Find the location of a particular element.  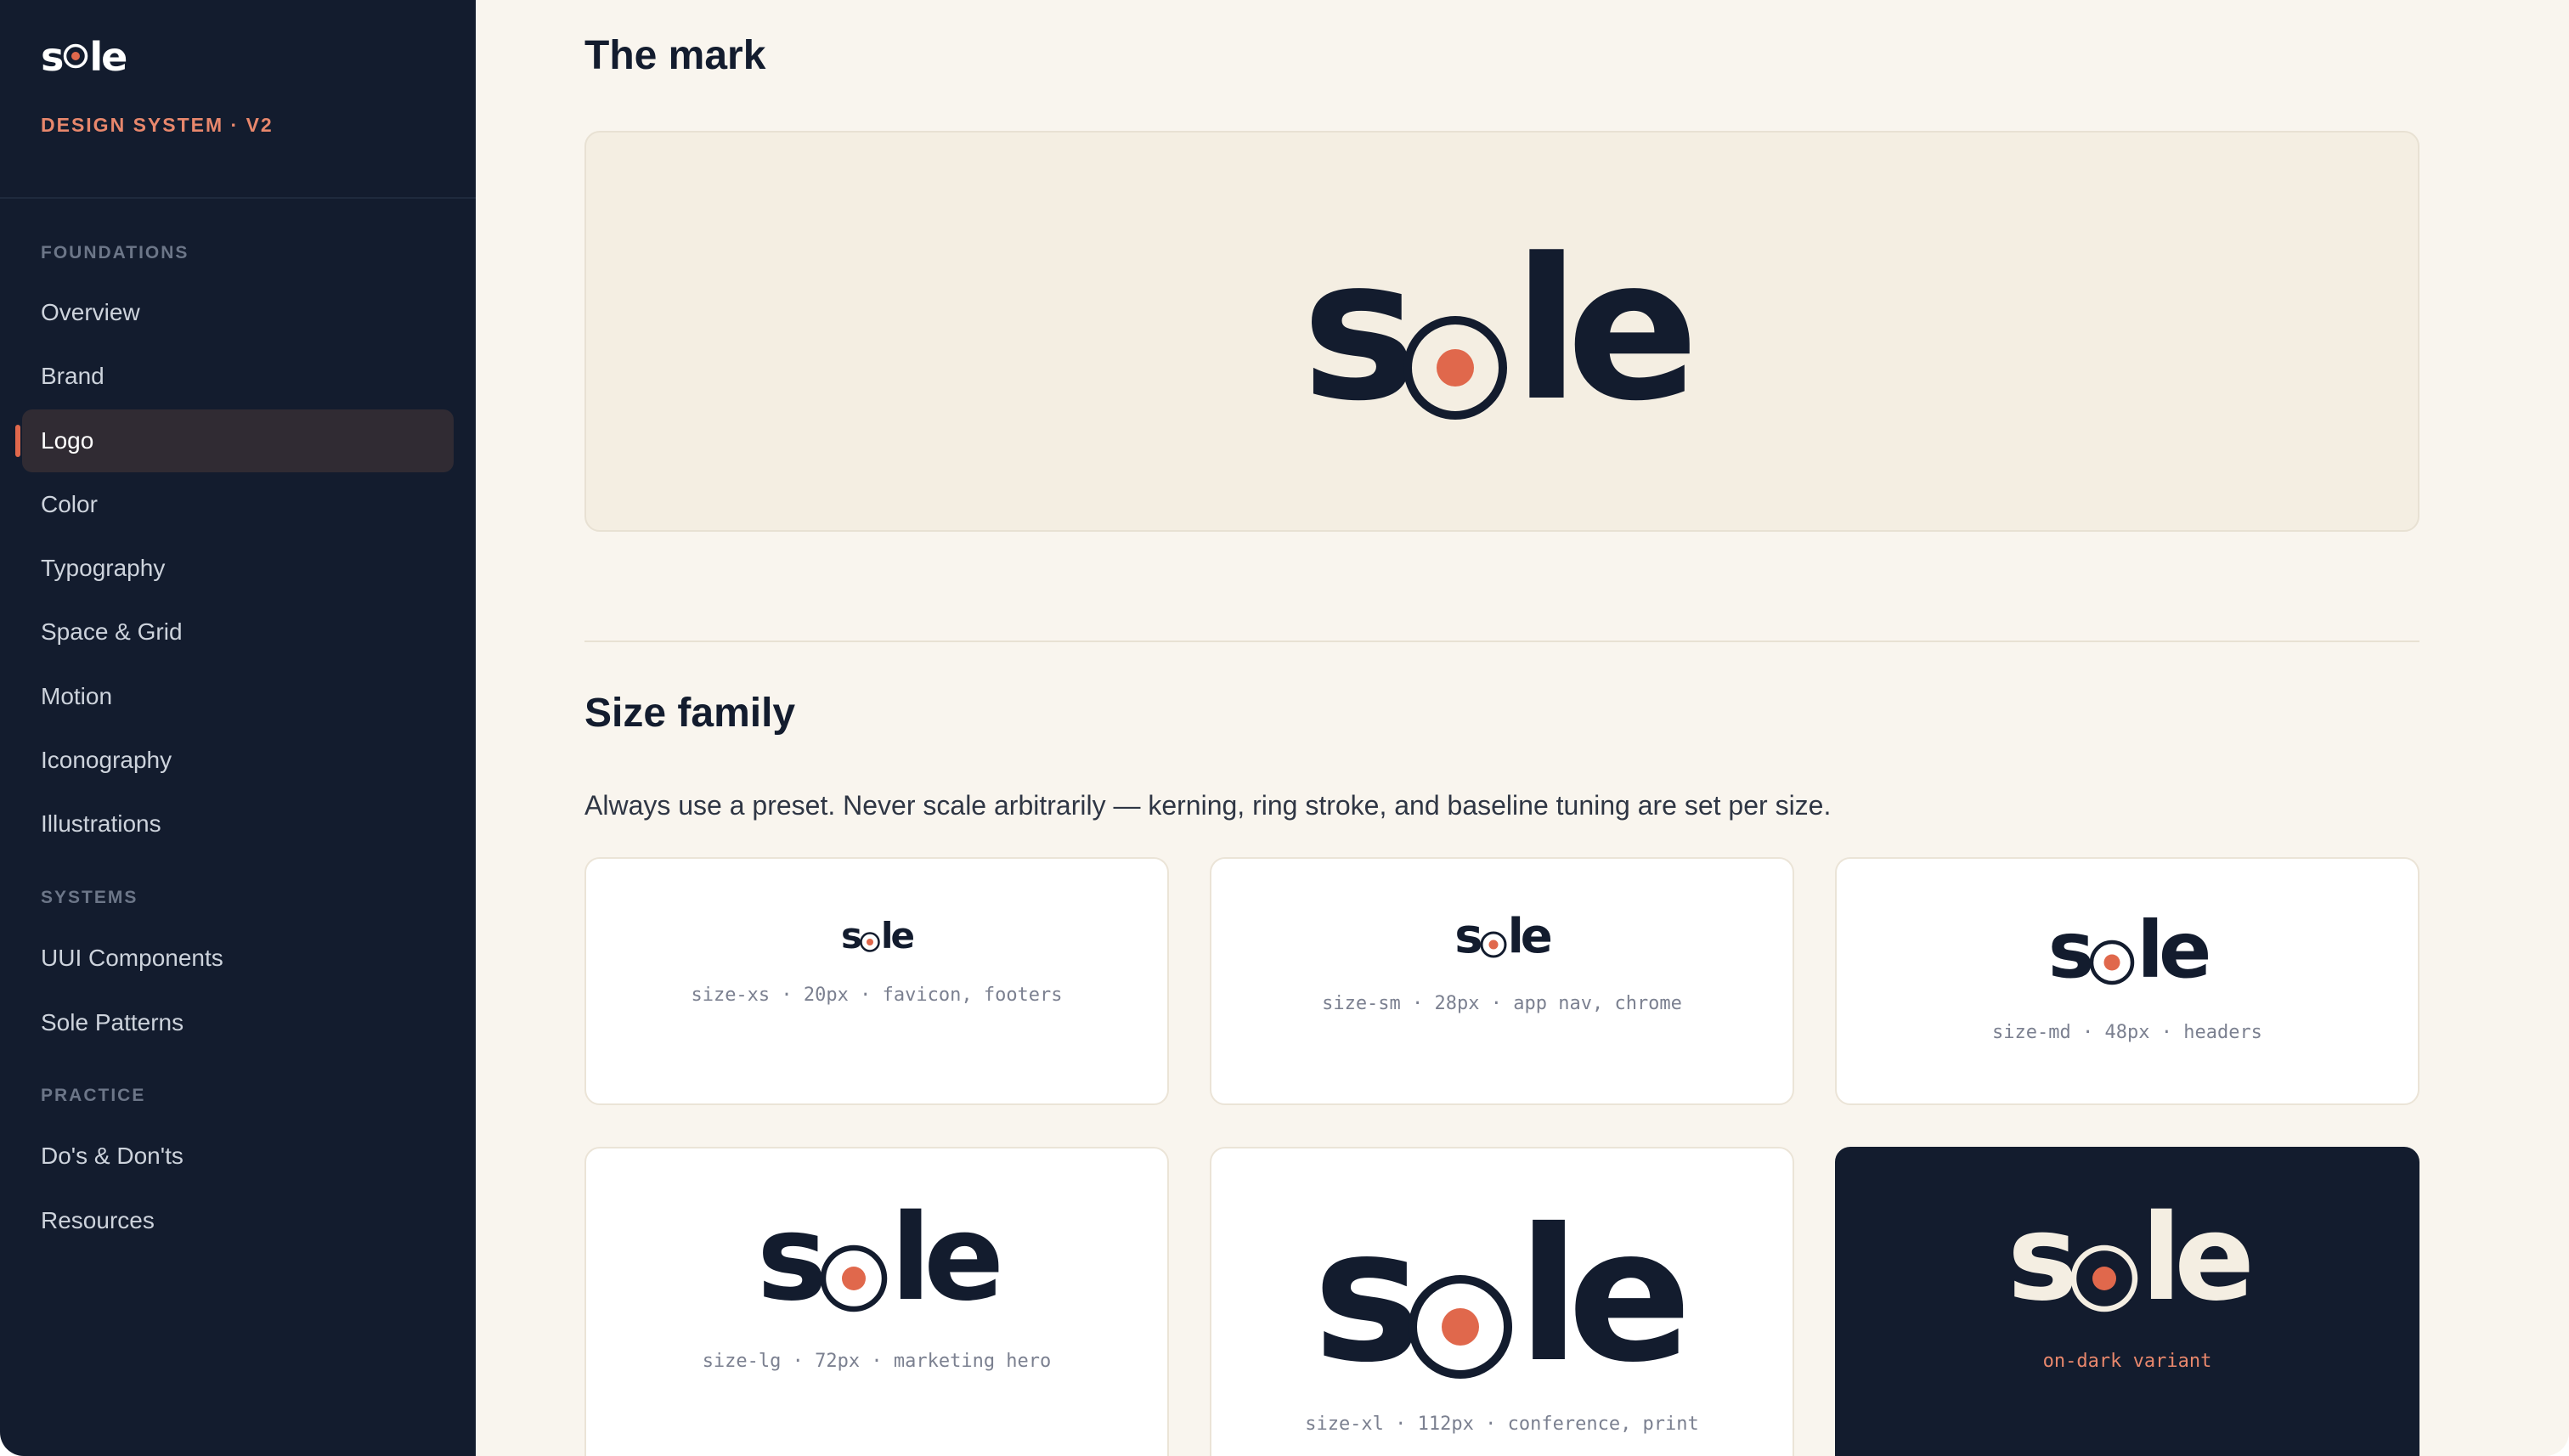

sidebar-item-resources: Resources is located at coordinates (238, 1220).